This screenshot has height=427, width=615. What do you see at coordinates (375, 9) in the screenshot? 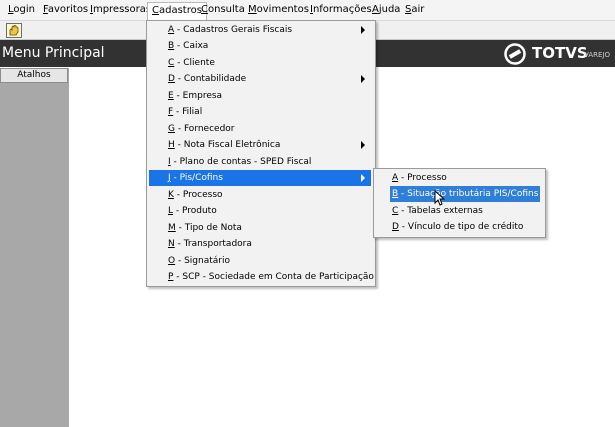
I see `menu-ajuda-accel: A` at bounding box center [375, 9].